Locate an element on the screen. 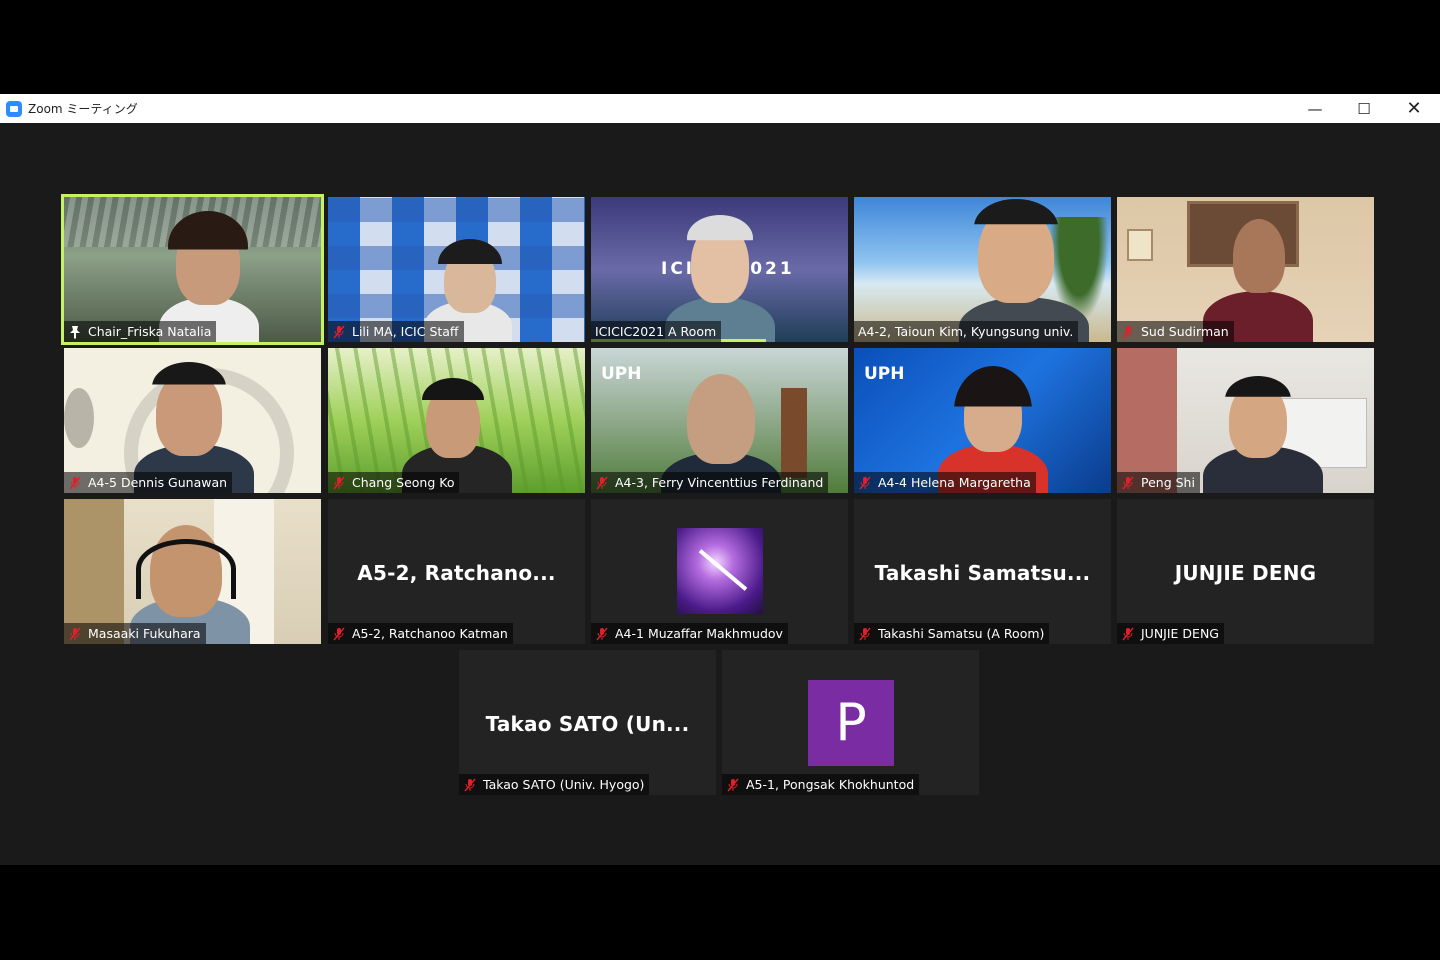 This screenshot has width=1440, height=960. participant-nametag: Chang Seong Ko is located at coordinates (394, 482).